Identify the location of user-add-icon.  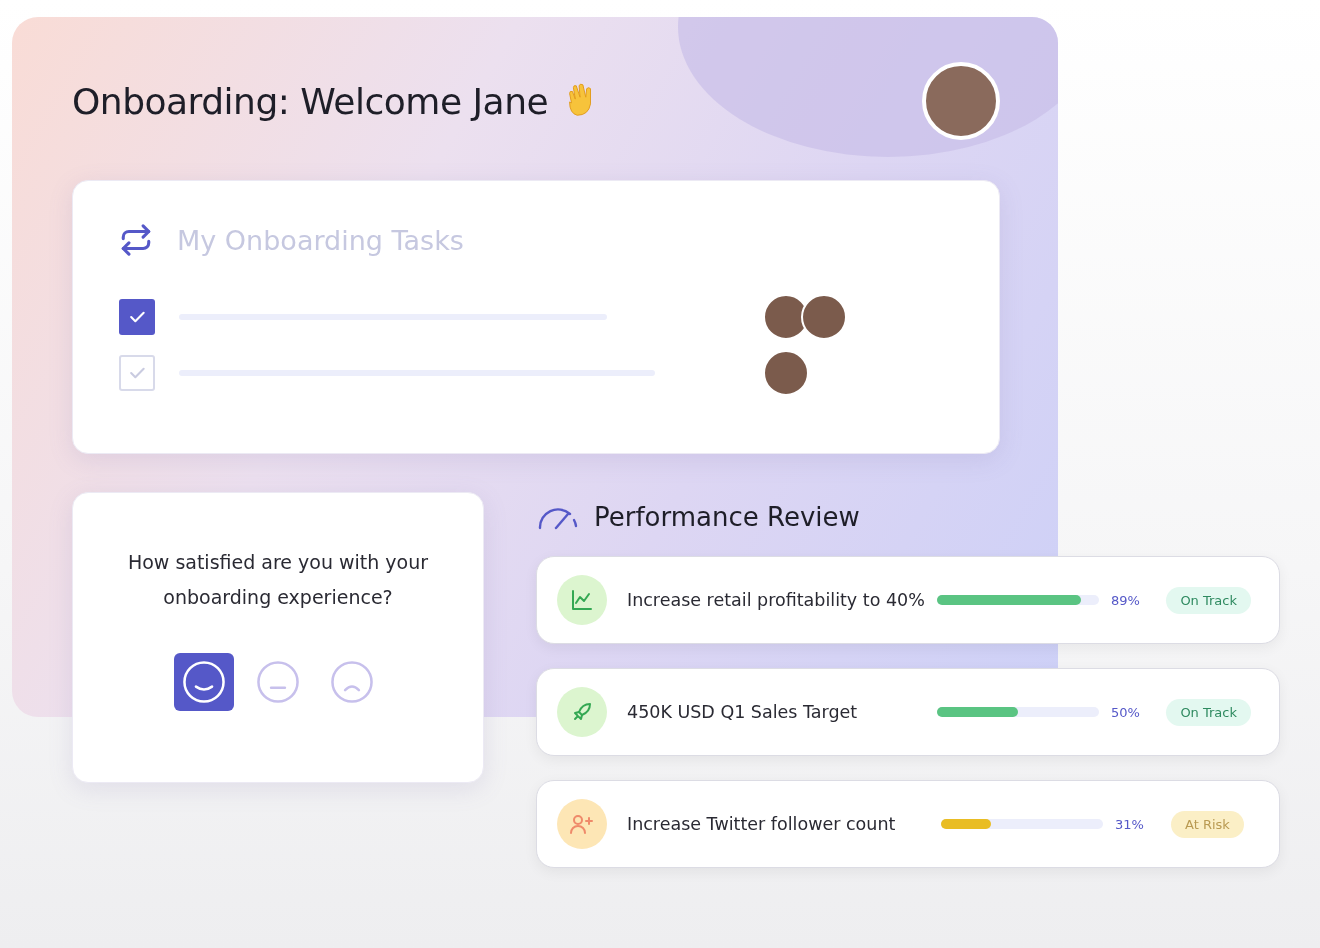
(582, 824).